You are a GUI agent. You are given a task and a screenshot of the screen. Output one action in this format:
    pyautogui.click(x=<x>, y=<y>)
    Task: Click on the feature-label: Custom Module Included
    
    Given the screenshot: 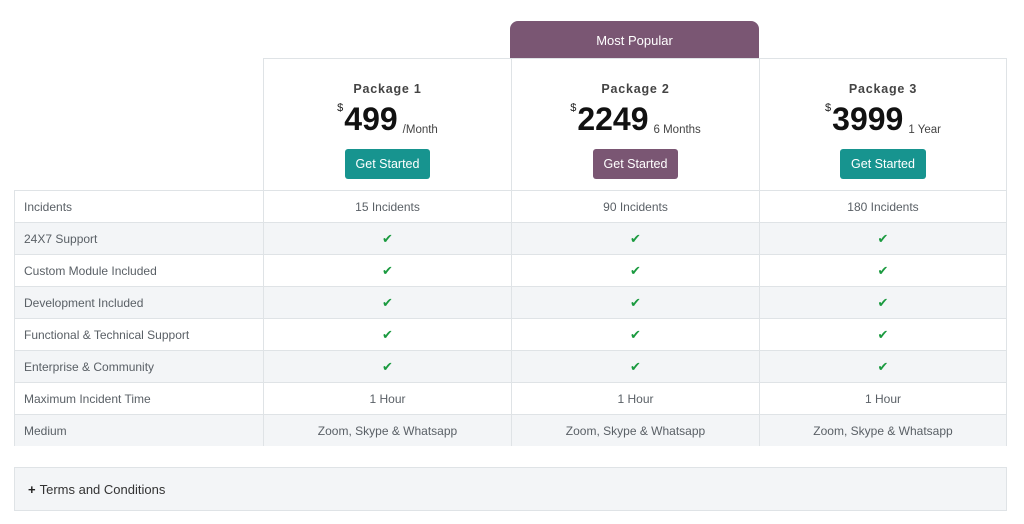 What is the action you would take?
    pyautogui.click(x=138, y=270)
    